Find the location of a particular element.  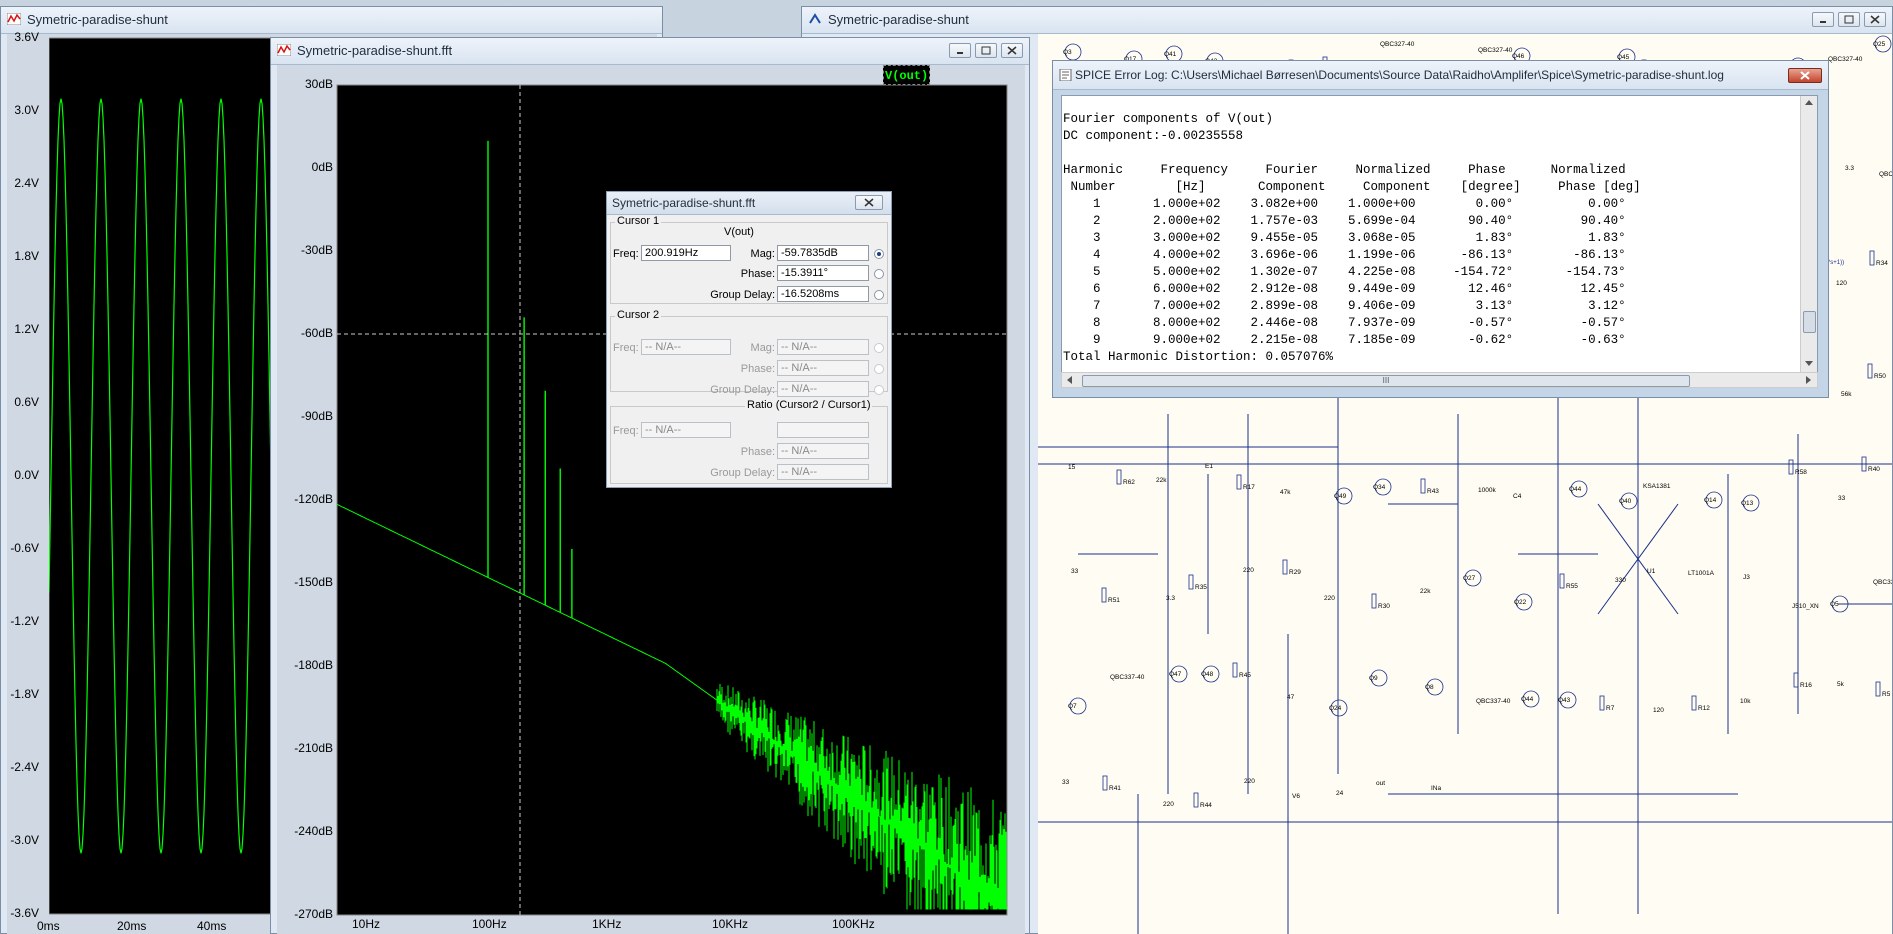

log-icon is located at coordinates (1065, 75).